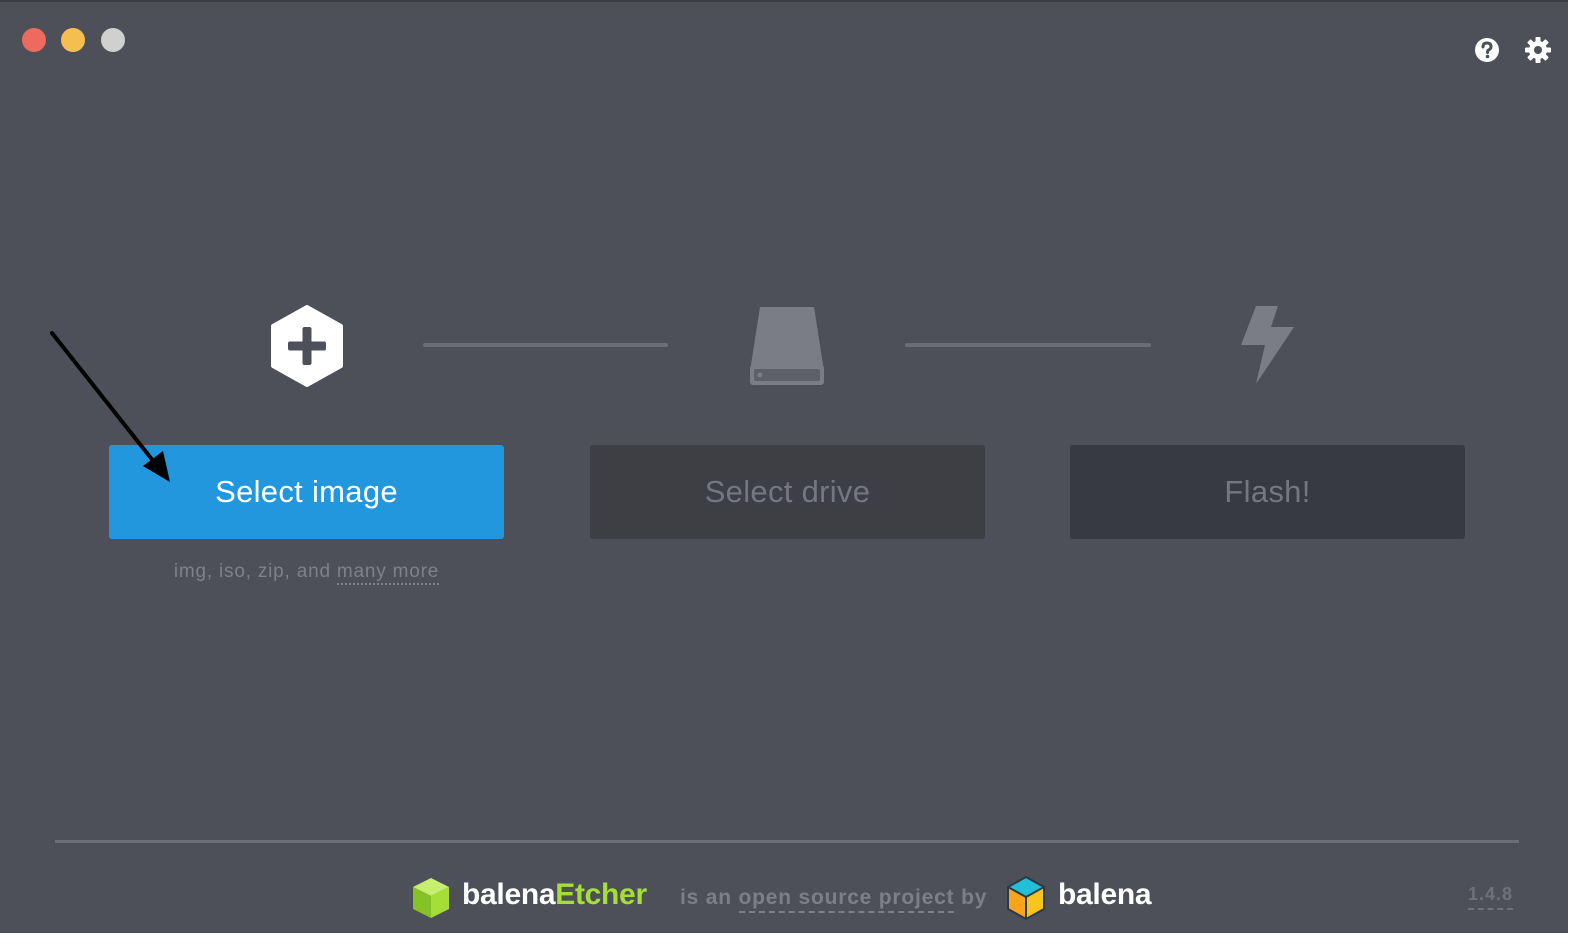  Describe the element at coordinates (601, 894) in the screenshot. I see `brand-accent: Etcher` at that location.